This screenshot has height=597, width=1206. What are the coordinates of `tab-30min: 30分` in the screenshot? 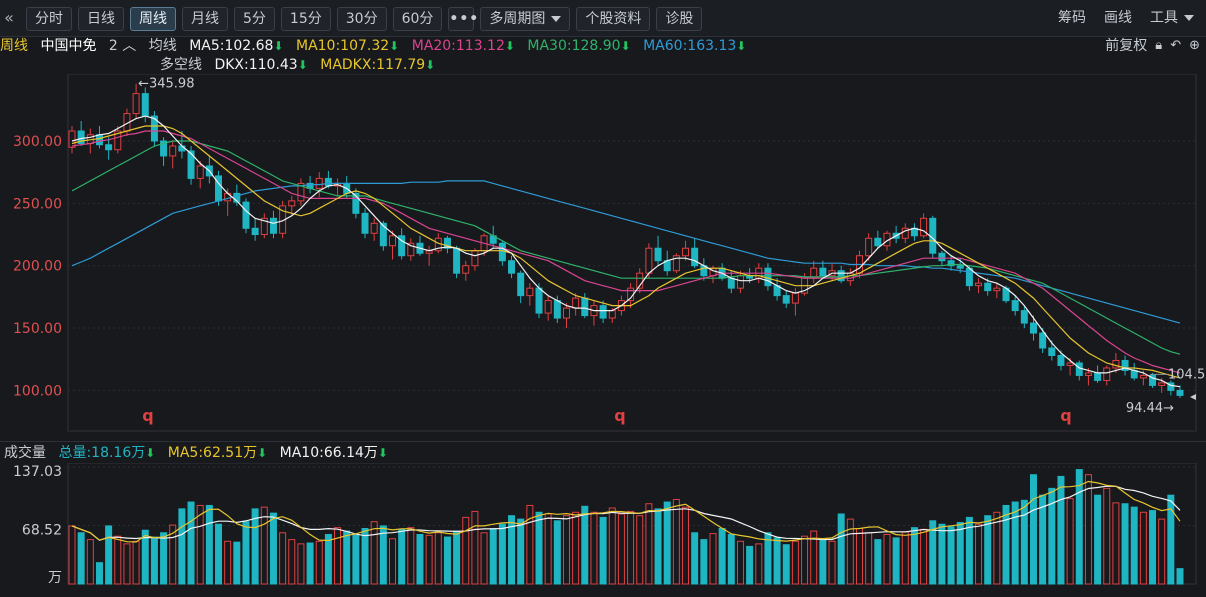 It's located at (361, 19).